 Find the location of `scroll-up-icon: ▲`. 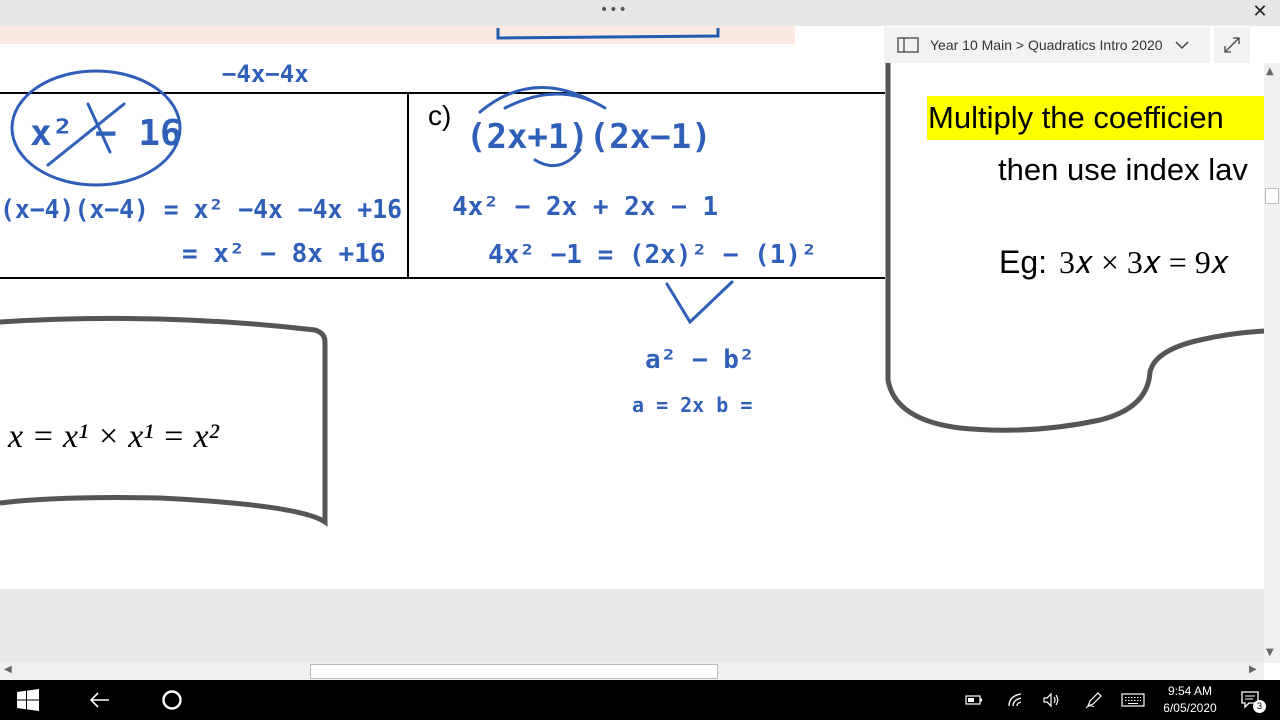

scroll-up-icon: ▲ is located at coordinates (1270, 71).